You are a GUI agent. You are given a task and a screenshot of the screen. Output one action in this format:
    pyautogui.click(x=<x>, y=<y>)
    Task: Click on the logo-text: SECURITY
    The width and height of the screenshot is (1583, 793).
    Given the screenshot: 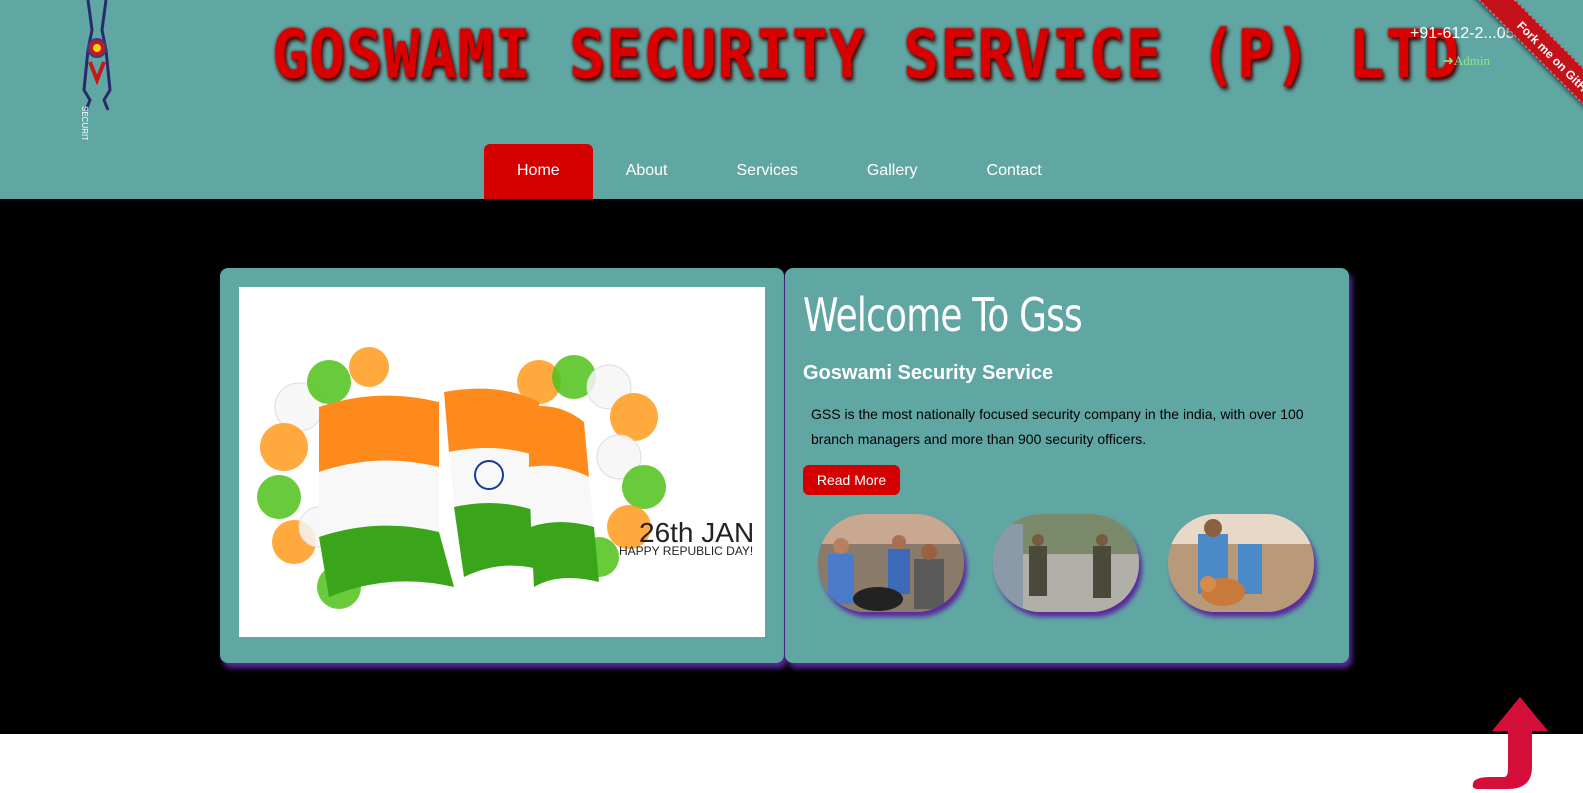 What is the action you would take?
    pyautogui.click(x=84, y=123)
    